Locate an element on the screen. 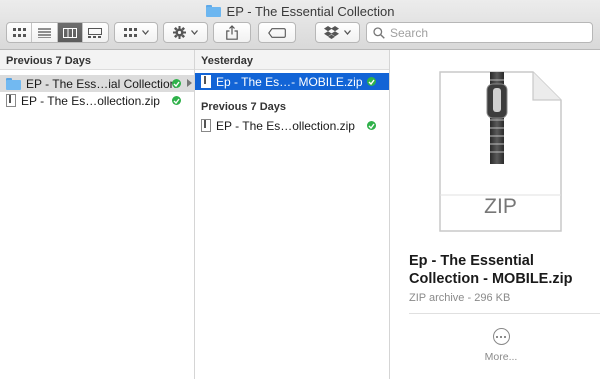 The image size is (600, 379). tag-icon is located at coordinates (277, 32).